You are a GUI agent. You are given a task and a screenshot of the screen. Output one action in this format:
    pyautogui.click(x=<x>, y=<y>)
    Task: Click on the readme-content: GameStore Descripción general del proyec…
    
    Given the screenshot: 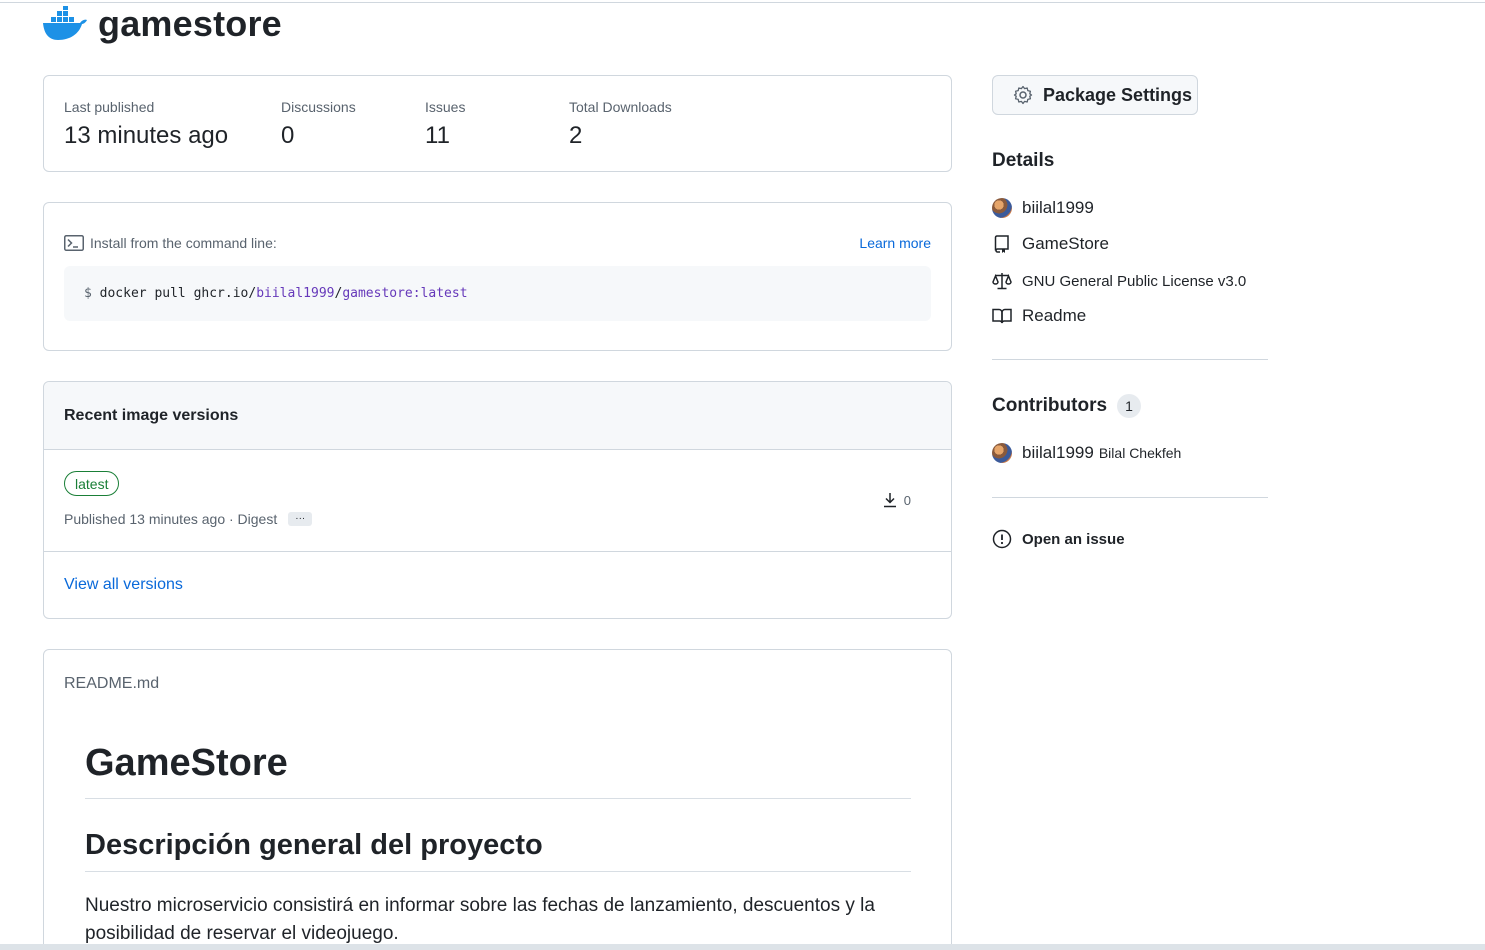 What is the action you would take?
    pyautogui.click(x=498, y=842)
    